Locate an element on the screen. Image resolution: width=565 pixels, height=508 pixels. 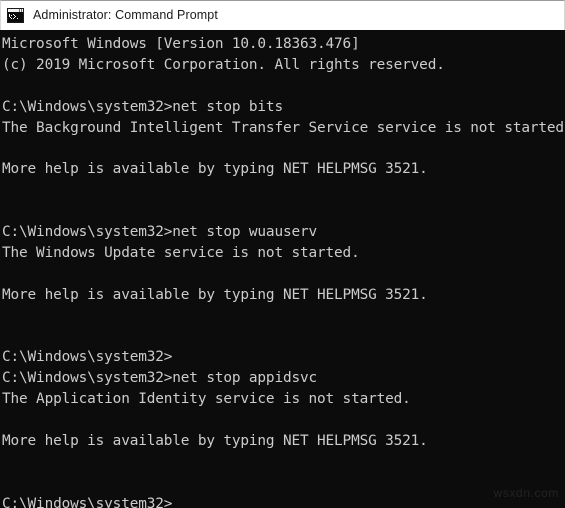
console-line: C:\Windows\system32>net stop appidsvc is located at coordinates (160, 378).